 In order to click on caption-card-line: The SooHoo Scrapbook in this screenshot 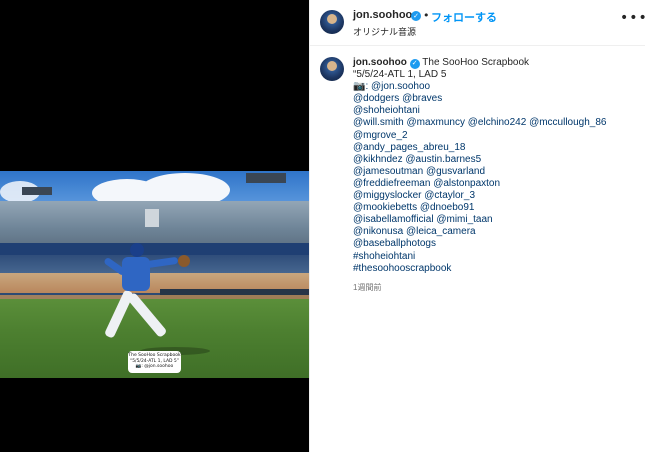, I will do `click(154, 355)`.